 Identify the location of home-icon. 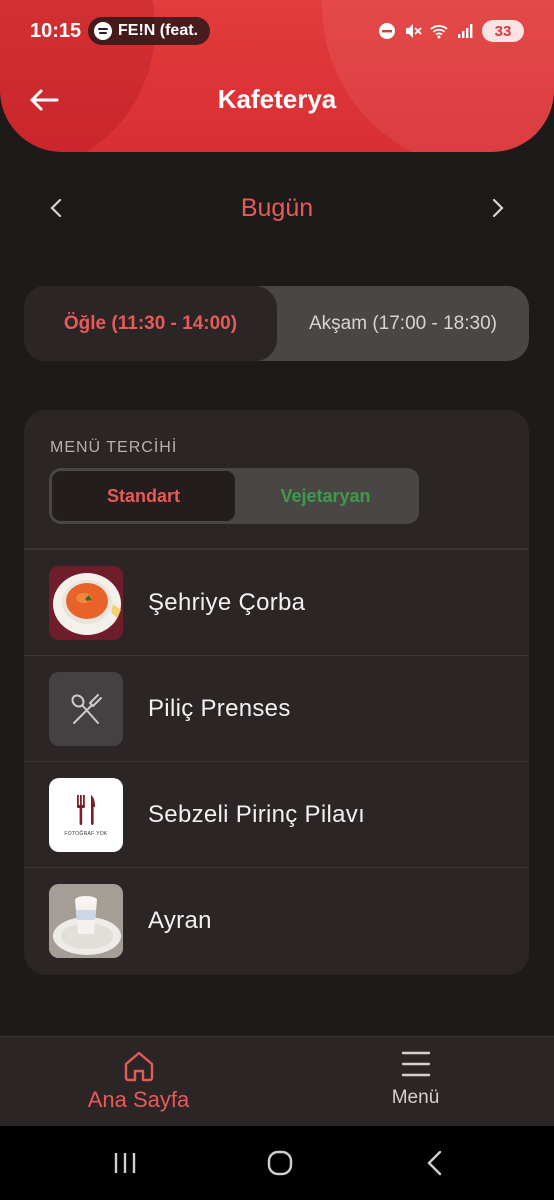
(138, 1066).